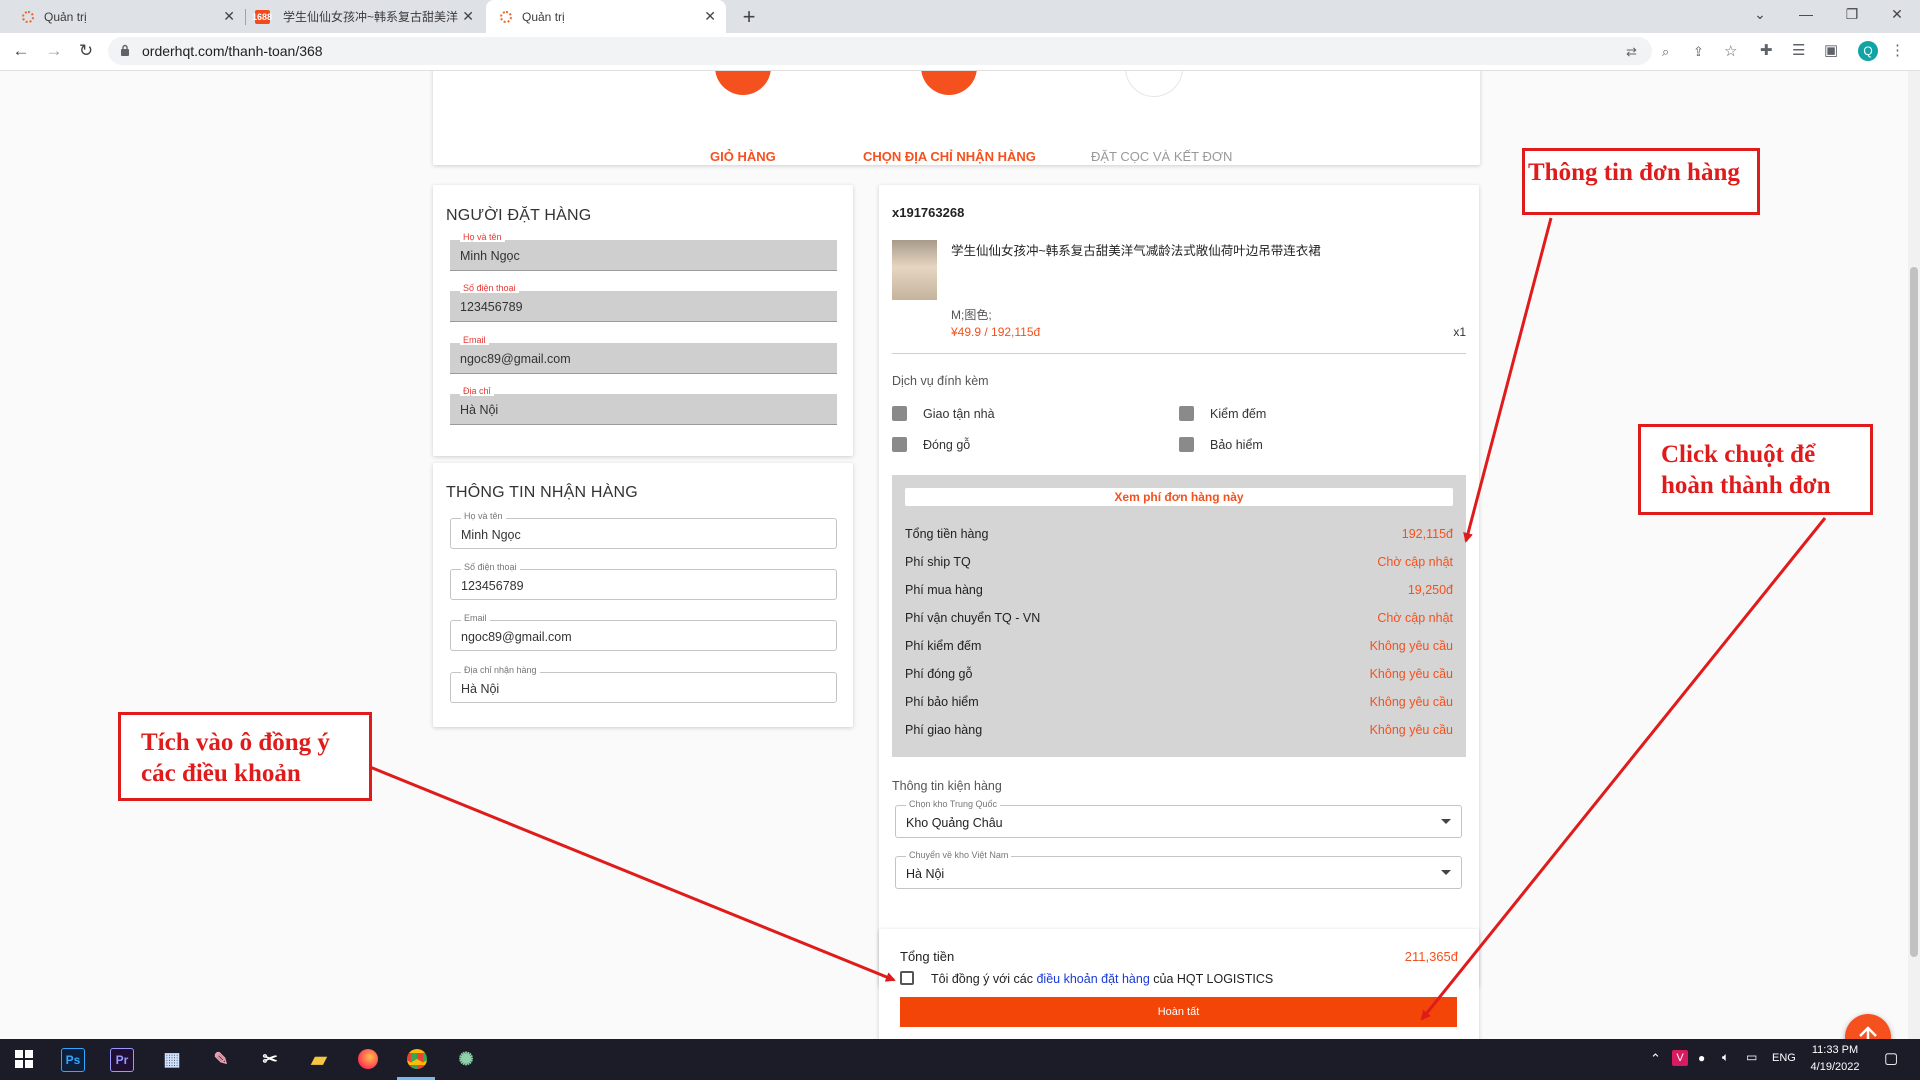  Describe the element at coordinates (1623, 769) in the screenshot. I see `arrow-to-complete-button` at that location.